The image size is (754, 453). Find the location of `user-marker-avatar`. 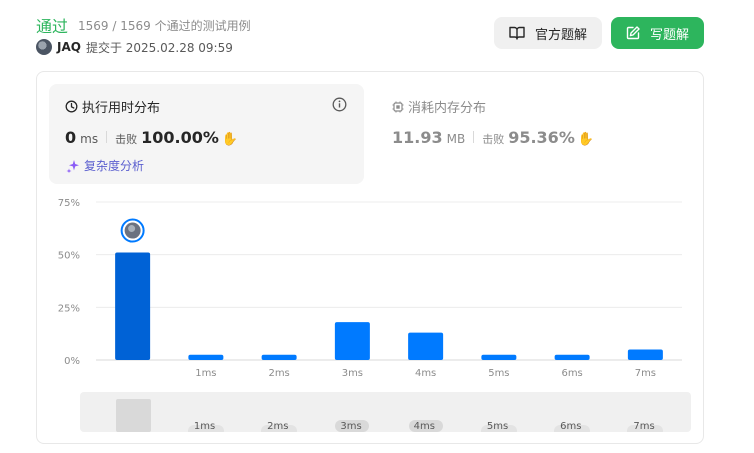

user-marker-avatar is located at coordinates (132, 230).